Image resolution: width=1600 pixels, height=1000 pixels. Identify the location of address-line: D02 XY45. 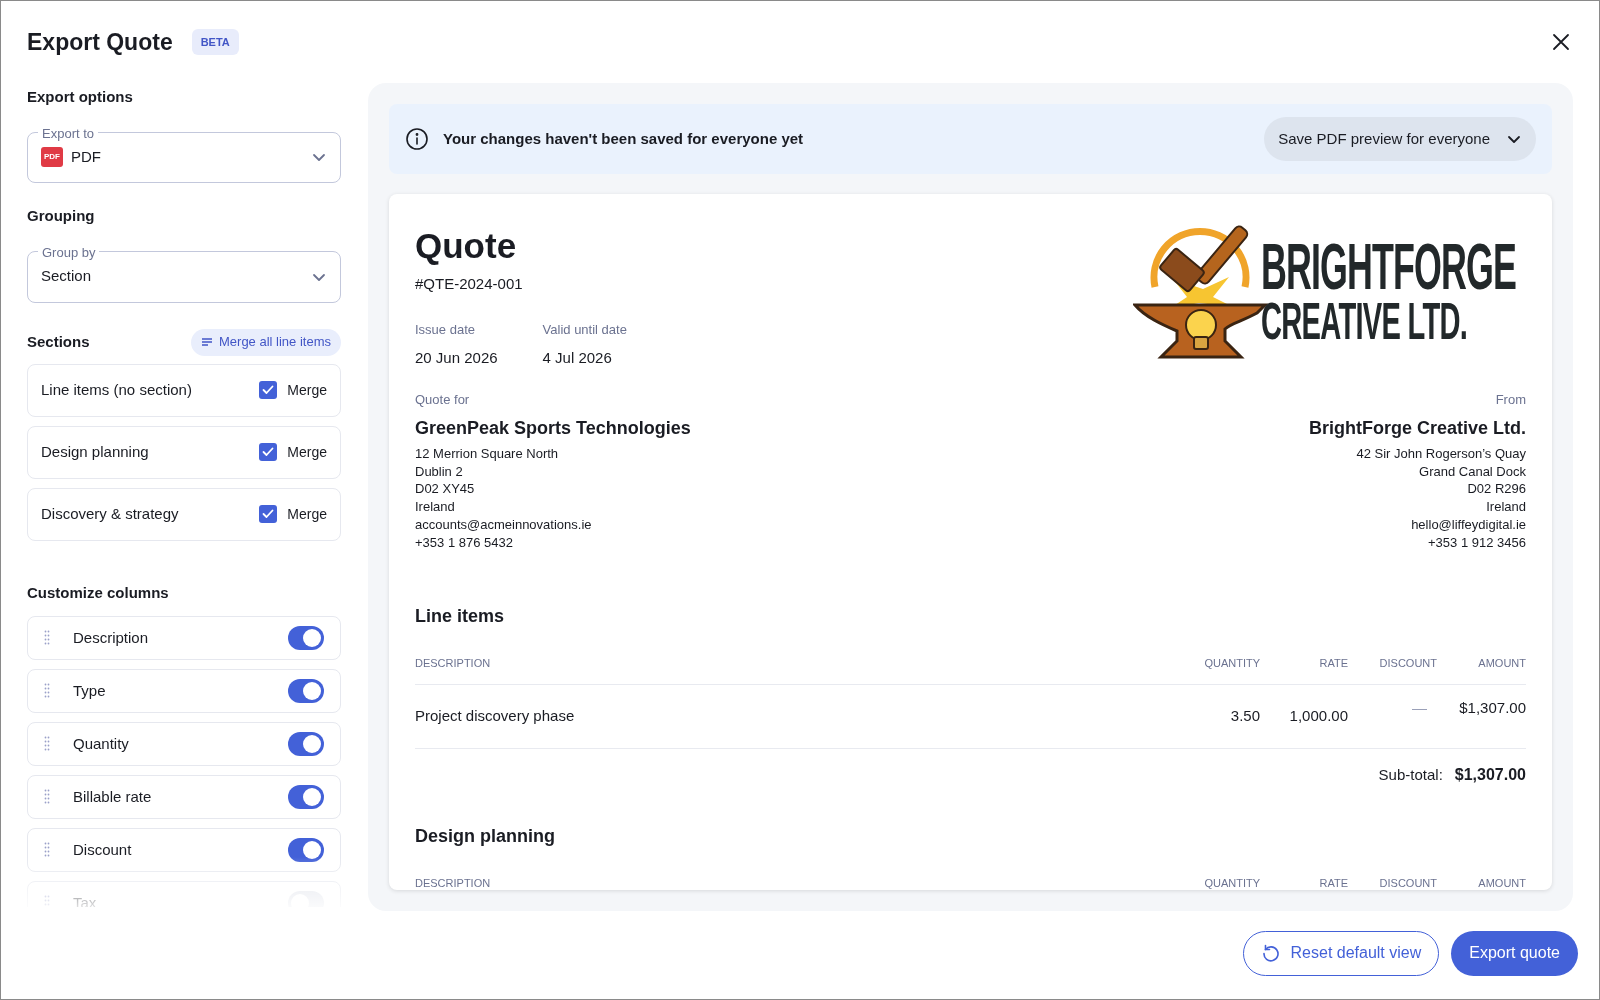
(445, 489).